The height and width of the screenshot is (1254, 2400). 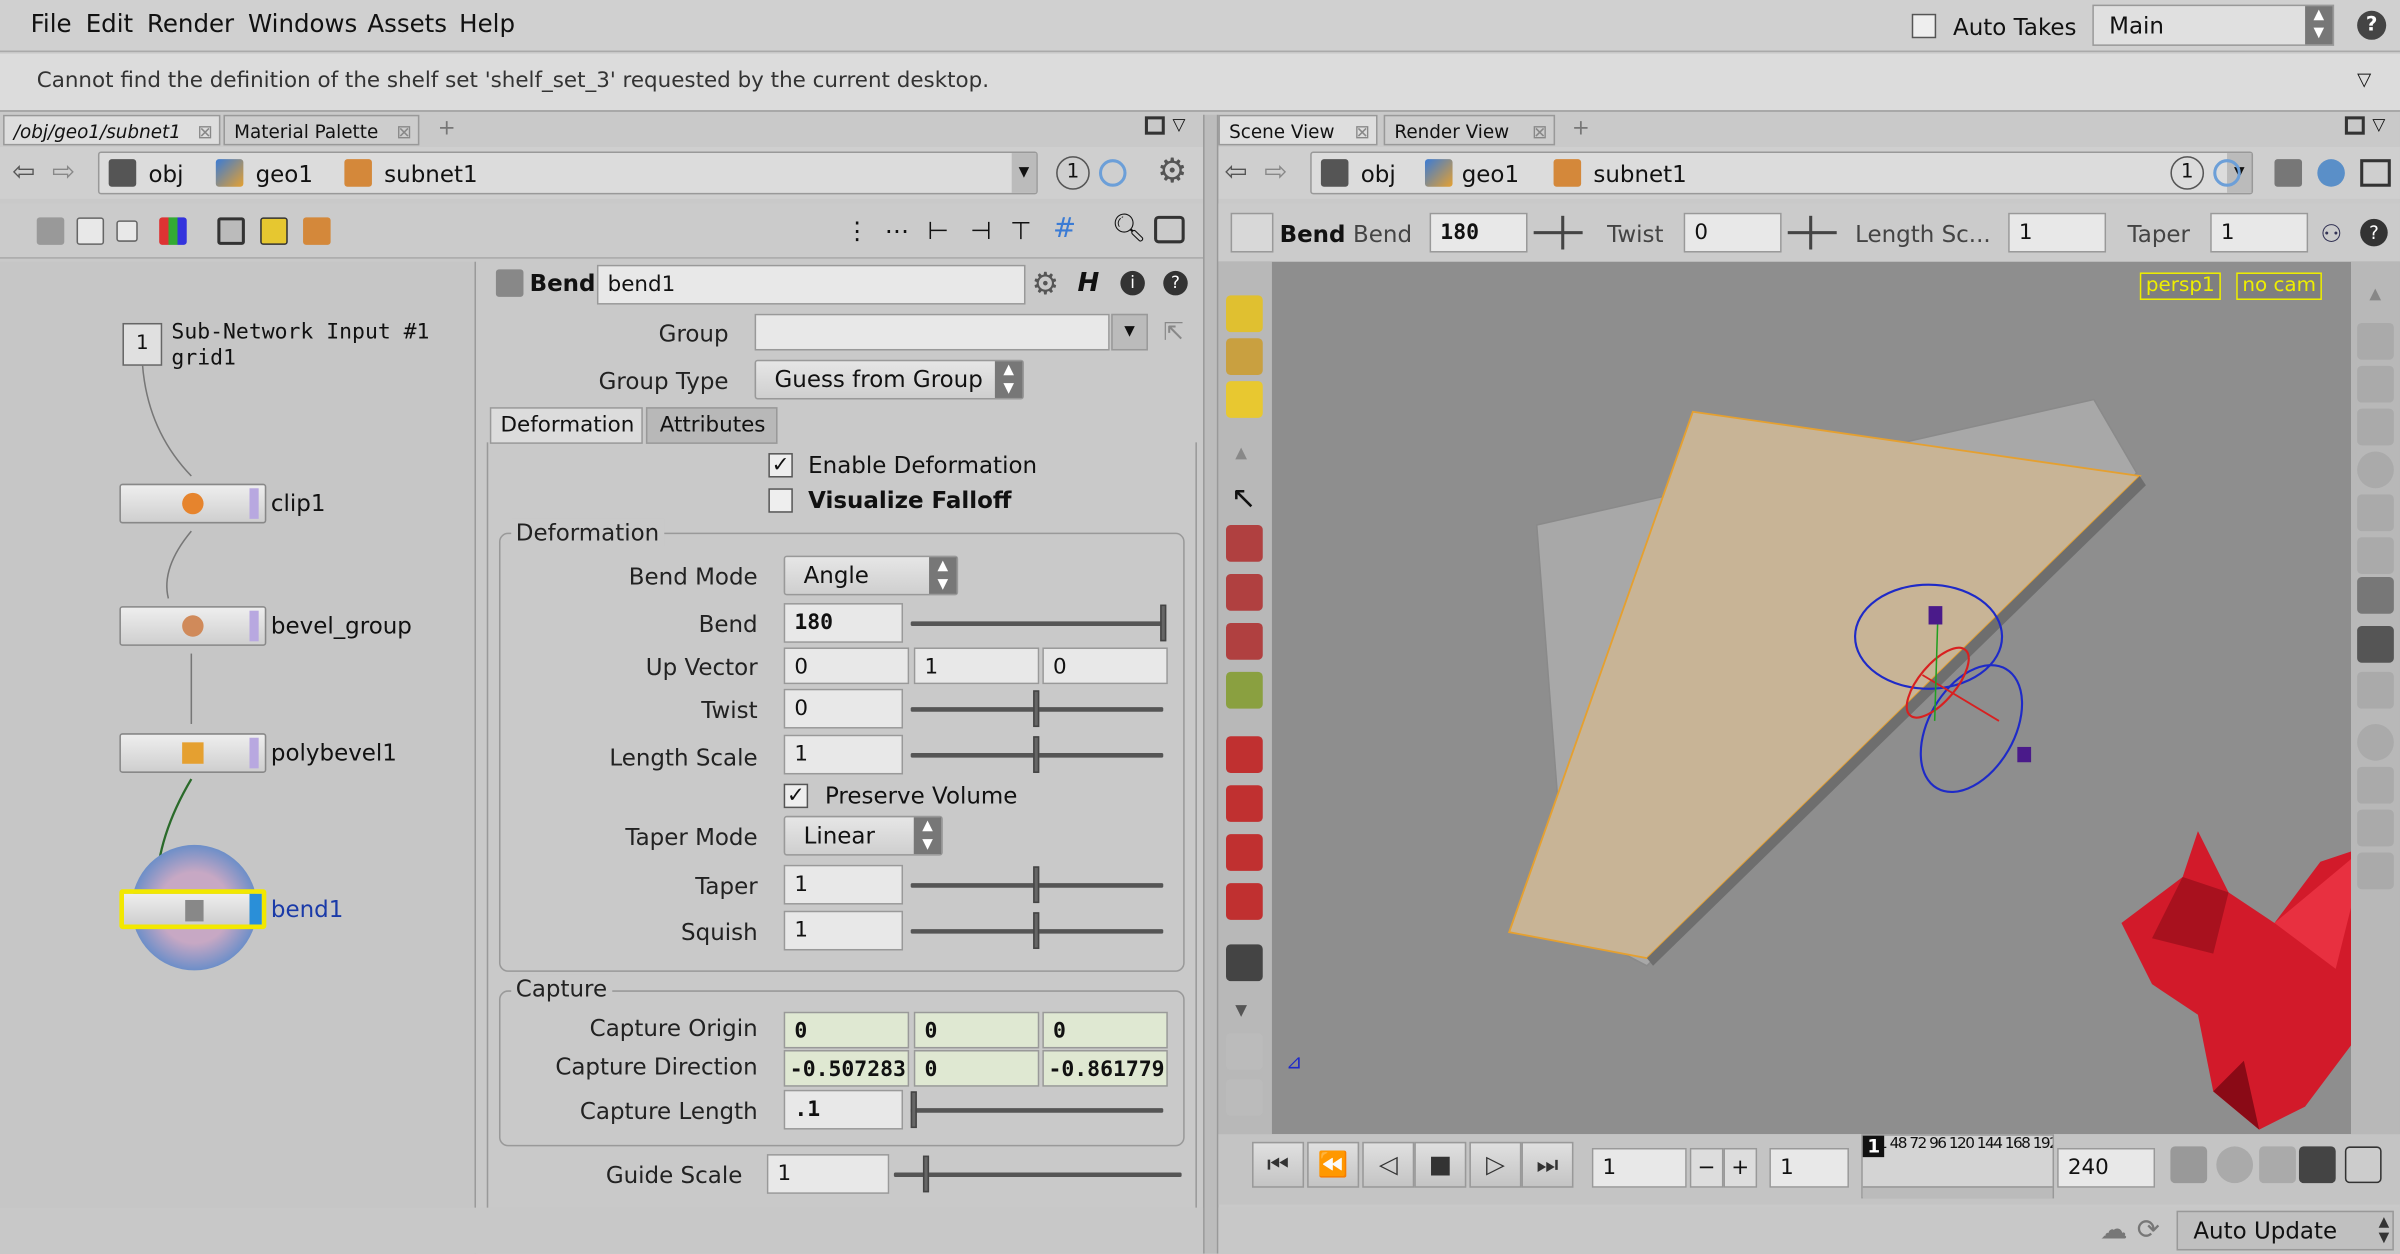 What do you see at coordinates (1244, 641) in the screenshot?
I see `scale-tool-icon` at bounding box center [1244, 641].